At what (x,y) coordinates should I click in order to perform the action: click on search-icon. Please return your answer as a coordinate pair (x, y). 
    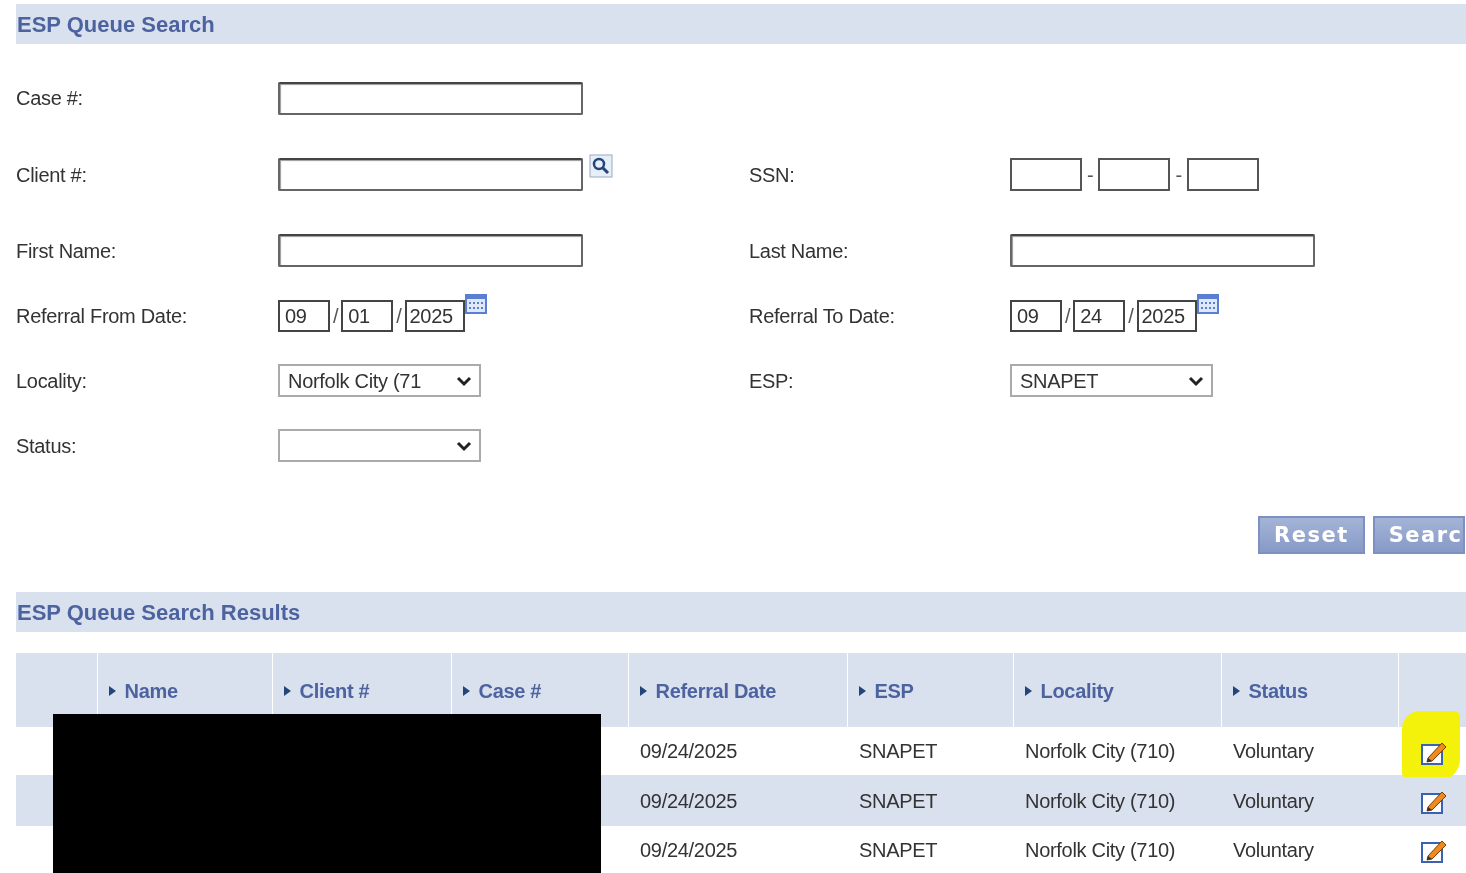
    Looking at the image, I should click on (601, 166).